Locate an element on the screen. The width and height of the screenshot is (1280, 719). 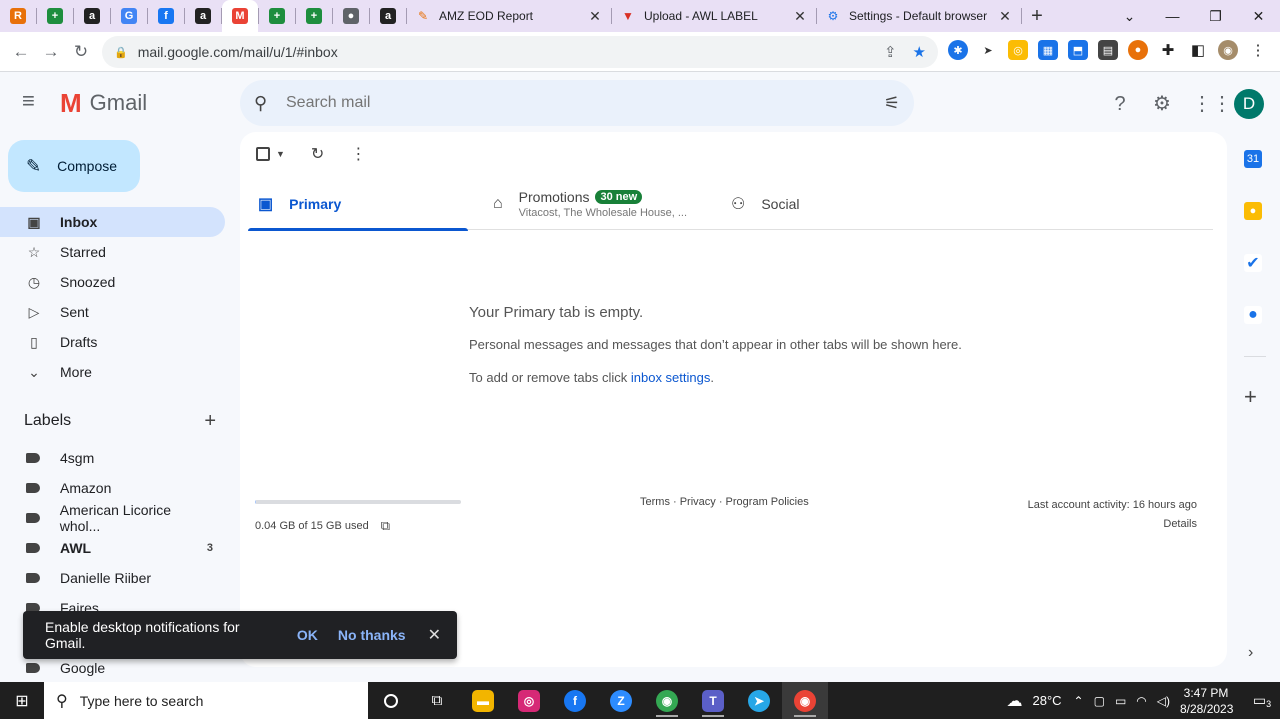
get-addons-plus-icon: + is located at coordinates (1250, 397).